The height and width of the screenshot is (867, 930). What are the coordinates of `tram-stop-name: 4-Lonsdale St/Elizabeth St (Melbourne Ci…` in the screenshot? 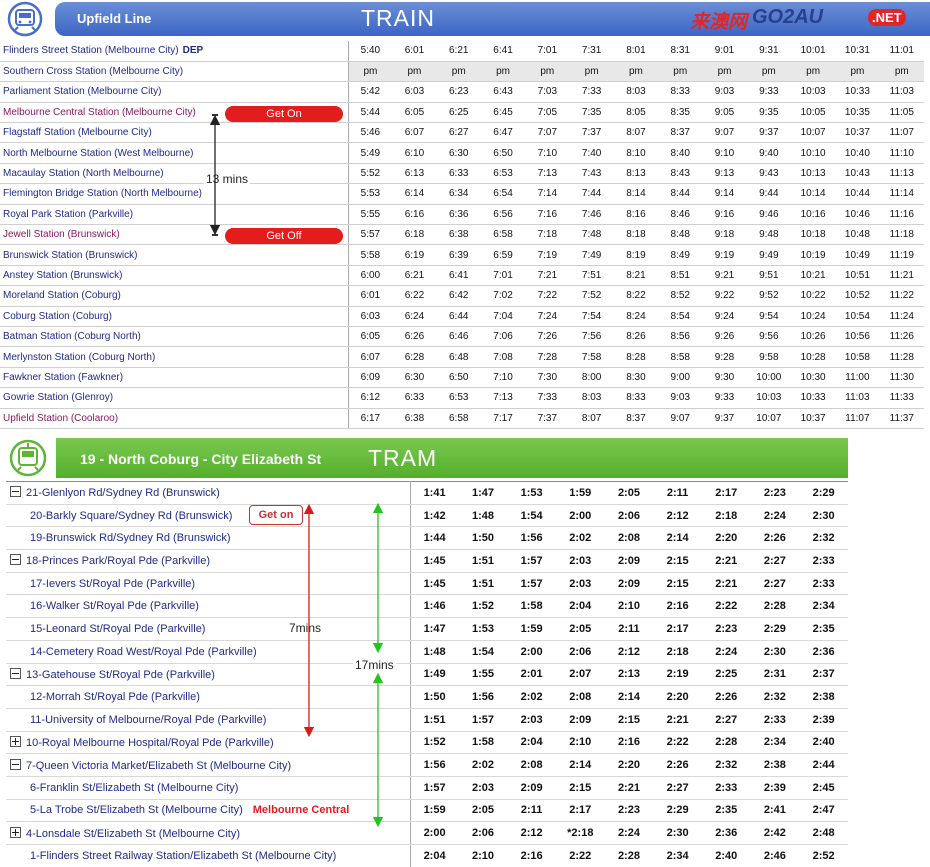 It's located at (208, 833).